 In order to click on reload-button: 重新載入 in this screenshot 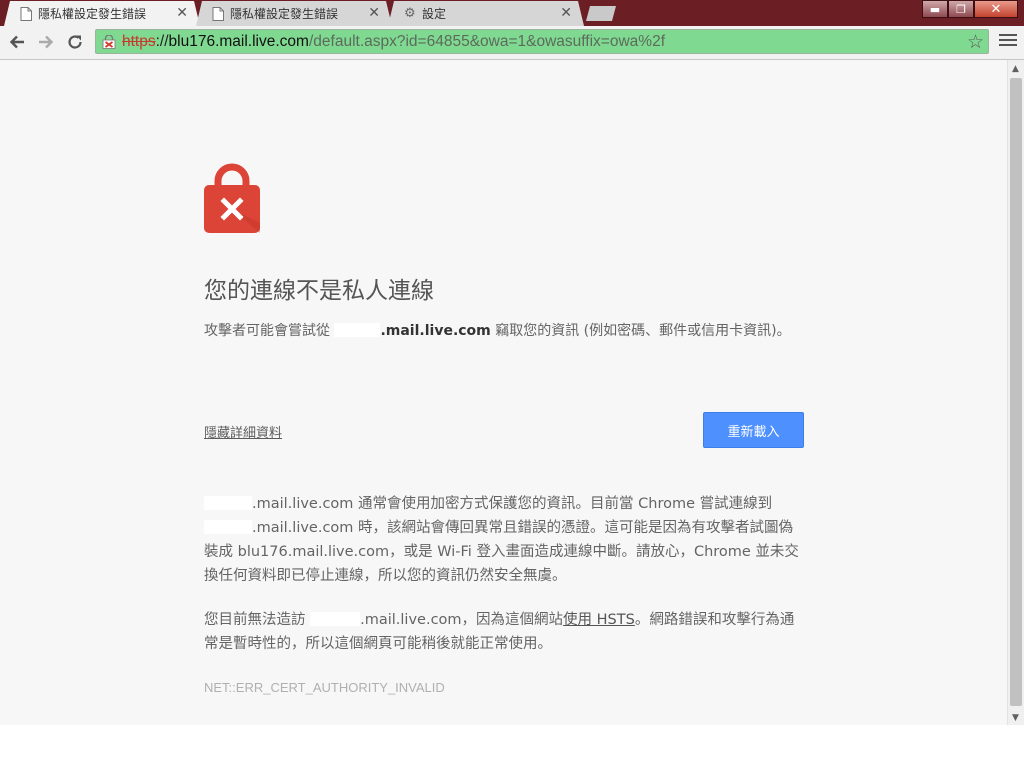, I will do `click(753, 430)`.